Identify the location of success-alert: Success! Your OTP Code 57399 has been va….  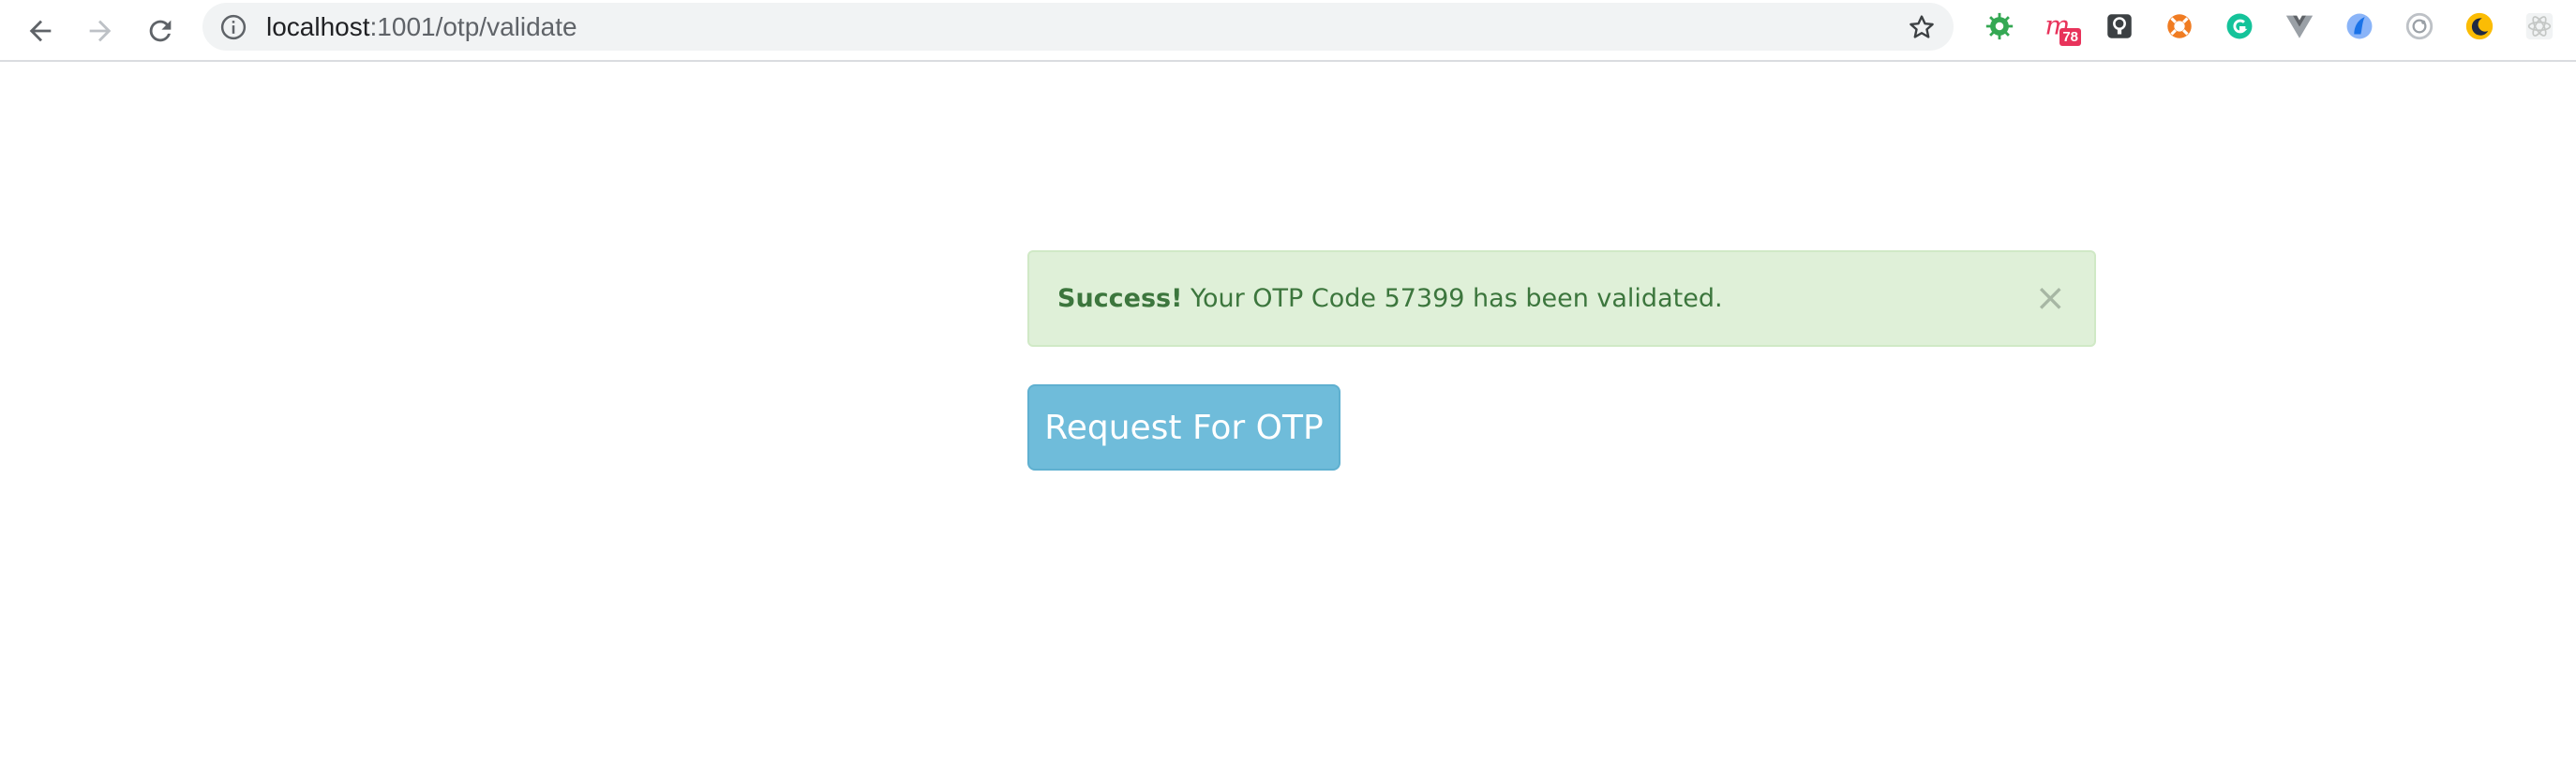
(1561, 298).